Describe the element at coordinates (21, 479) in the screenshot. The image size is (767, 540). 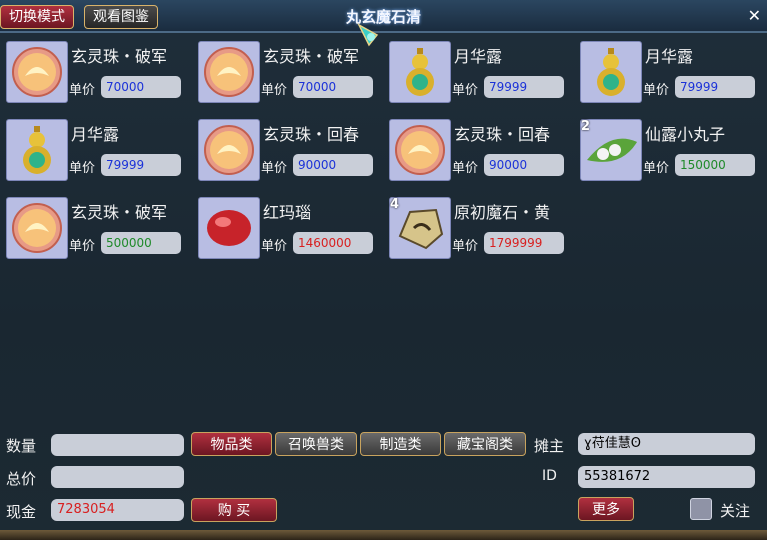
I see `total-price-label: 总价` at that location.